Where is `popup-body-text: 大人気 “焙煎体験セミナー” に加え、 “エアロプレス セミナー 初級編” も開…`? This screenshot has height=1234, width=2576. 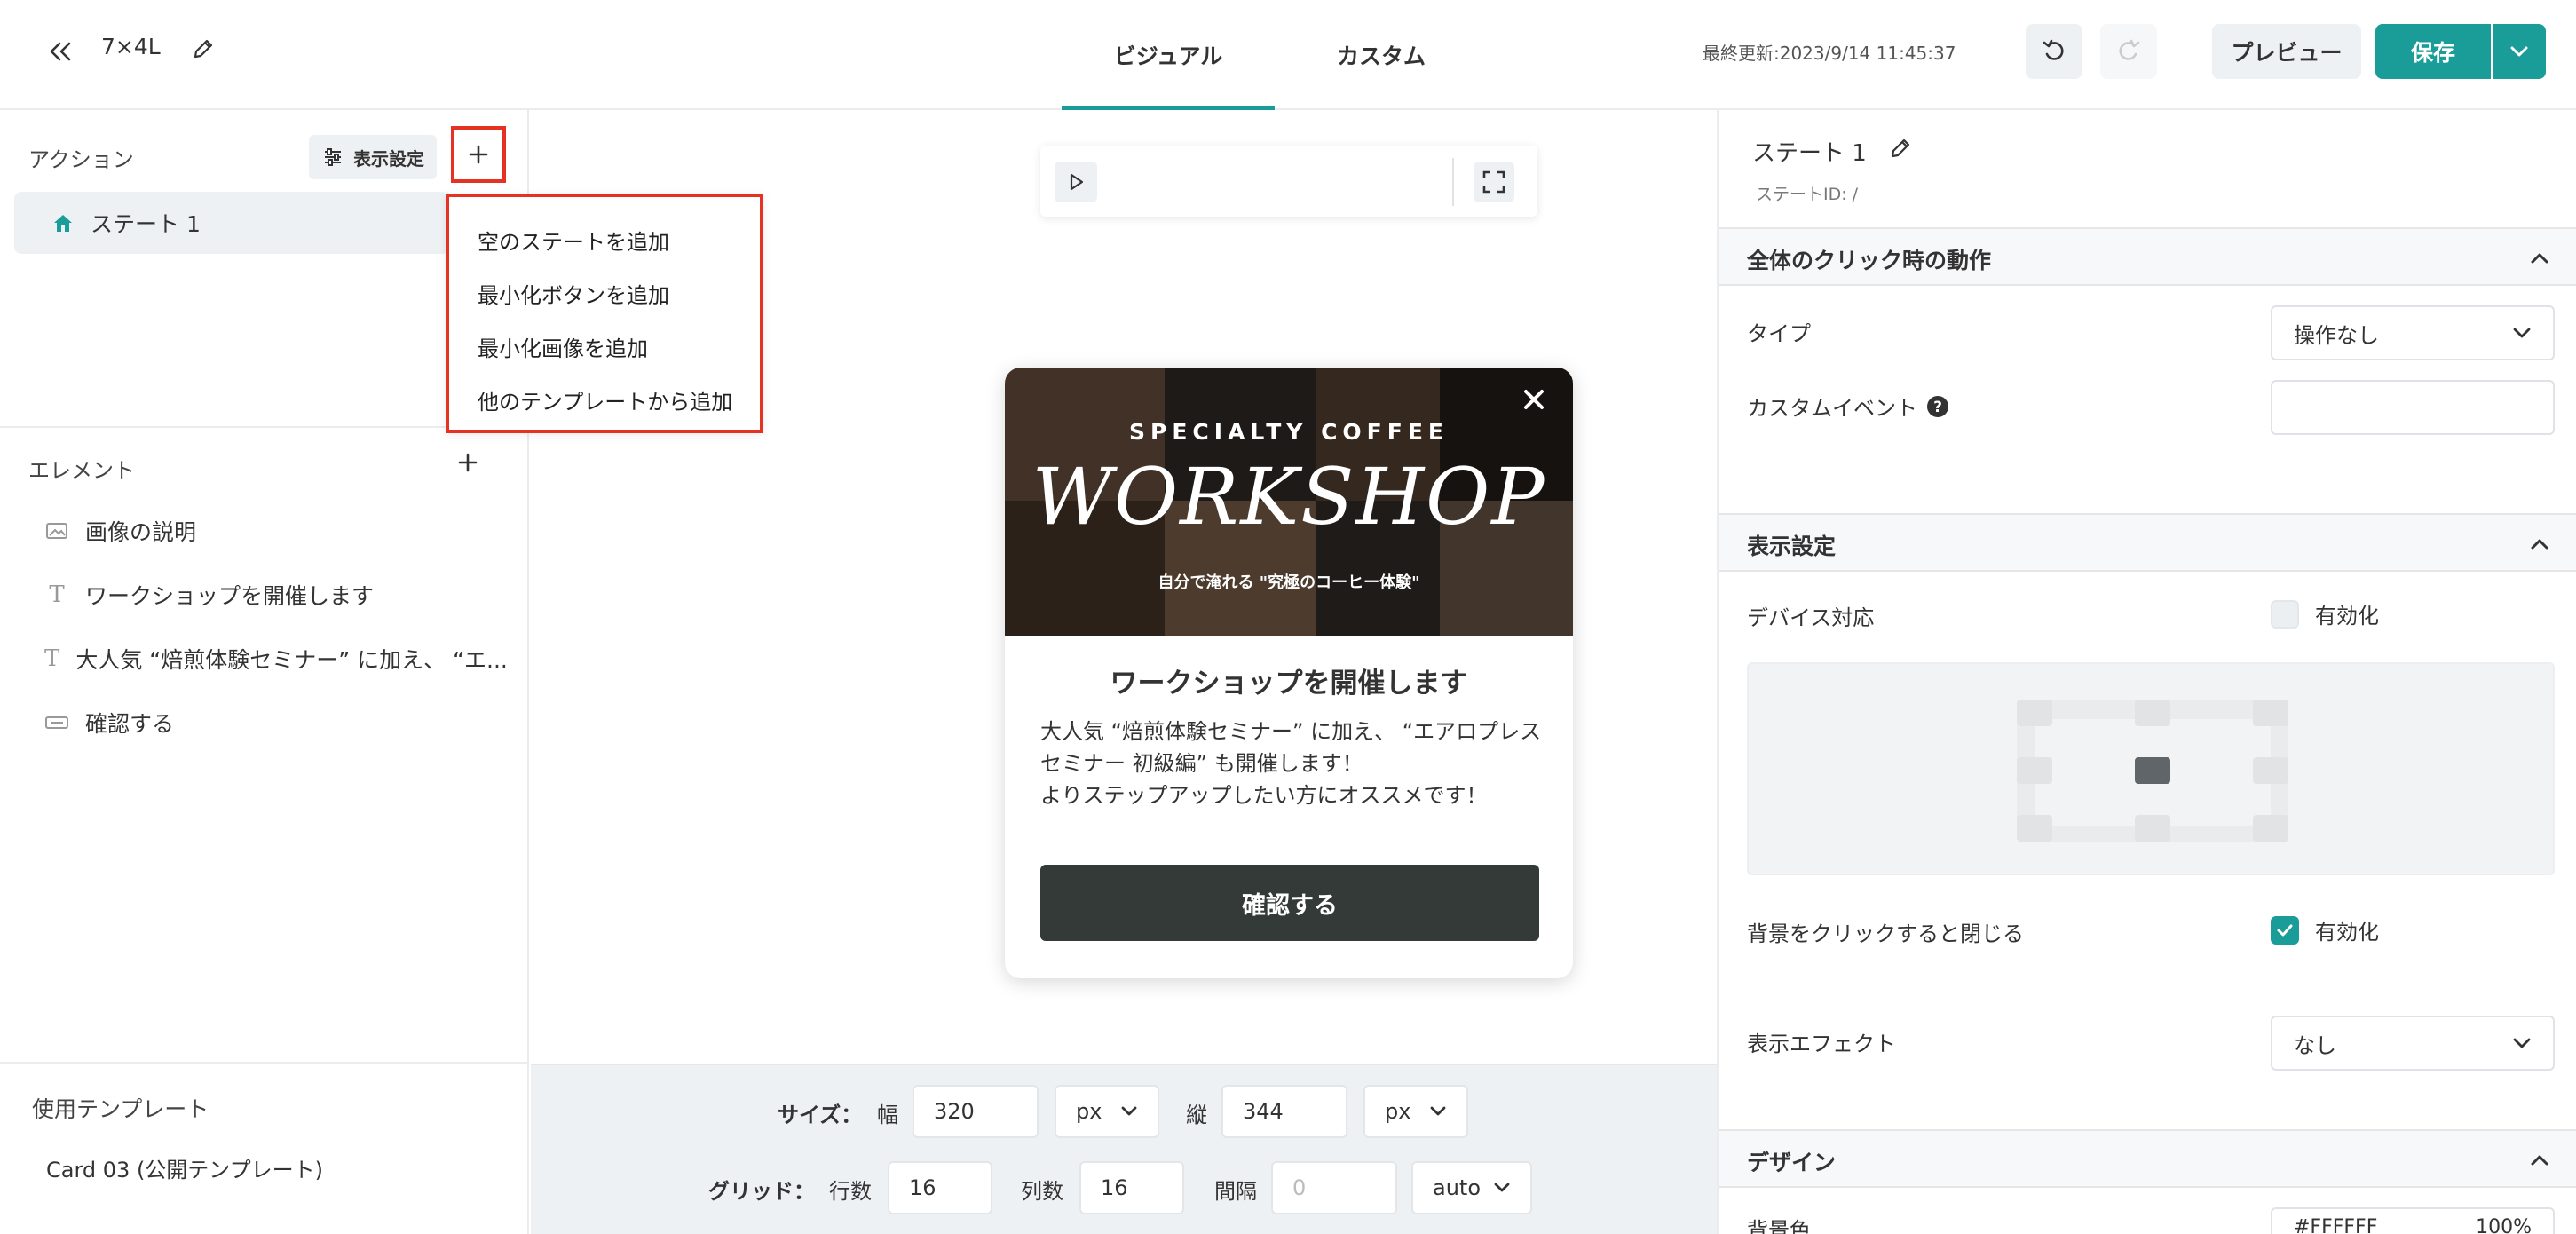 popup-body-text: 大人気 “焙煎体験セミナー” に加え、 “エアロプレス セミナー 初級編” も開… is located at coordinates (1293, 764).